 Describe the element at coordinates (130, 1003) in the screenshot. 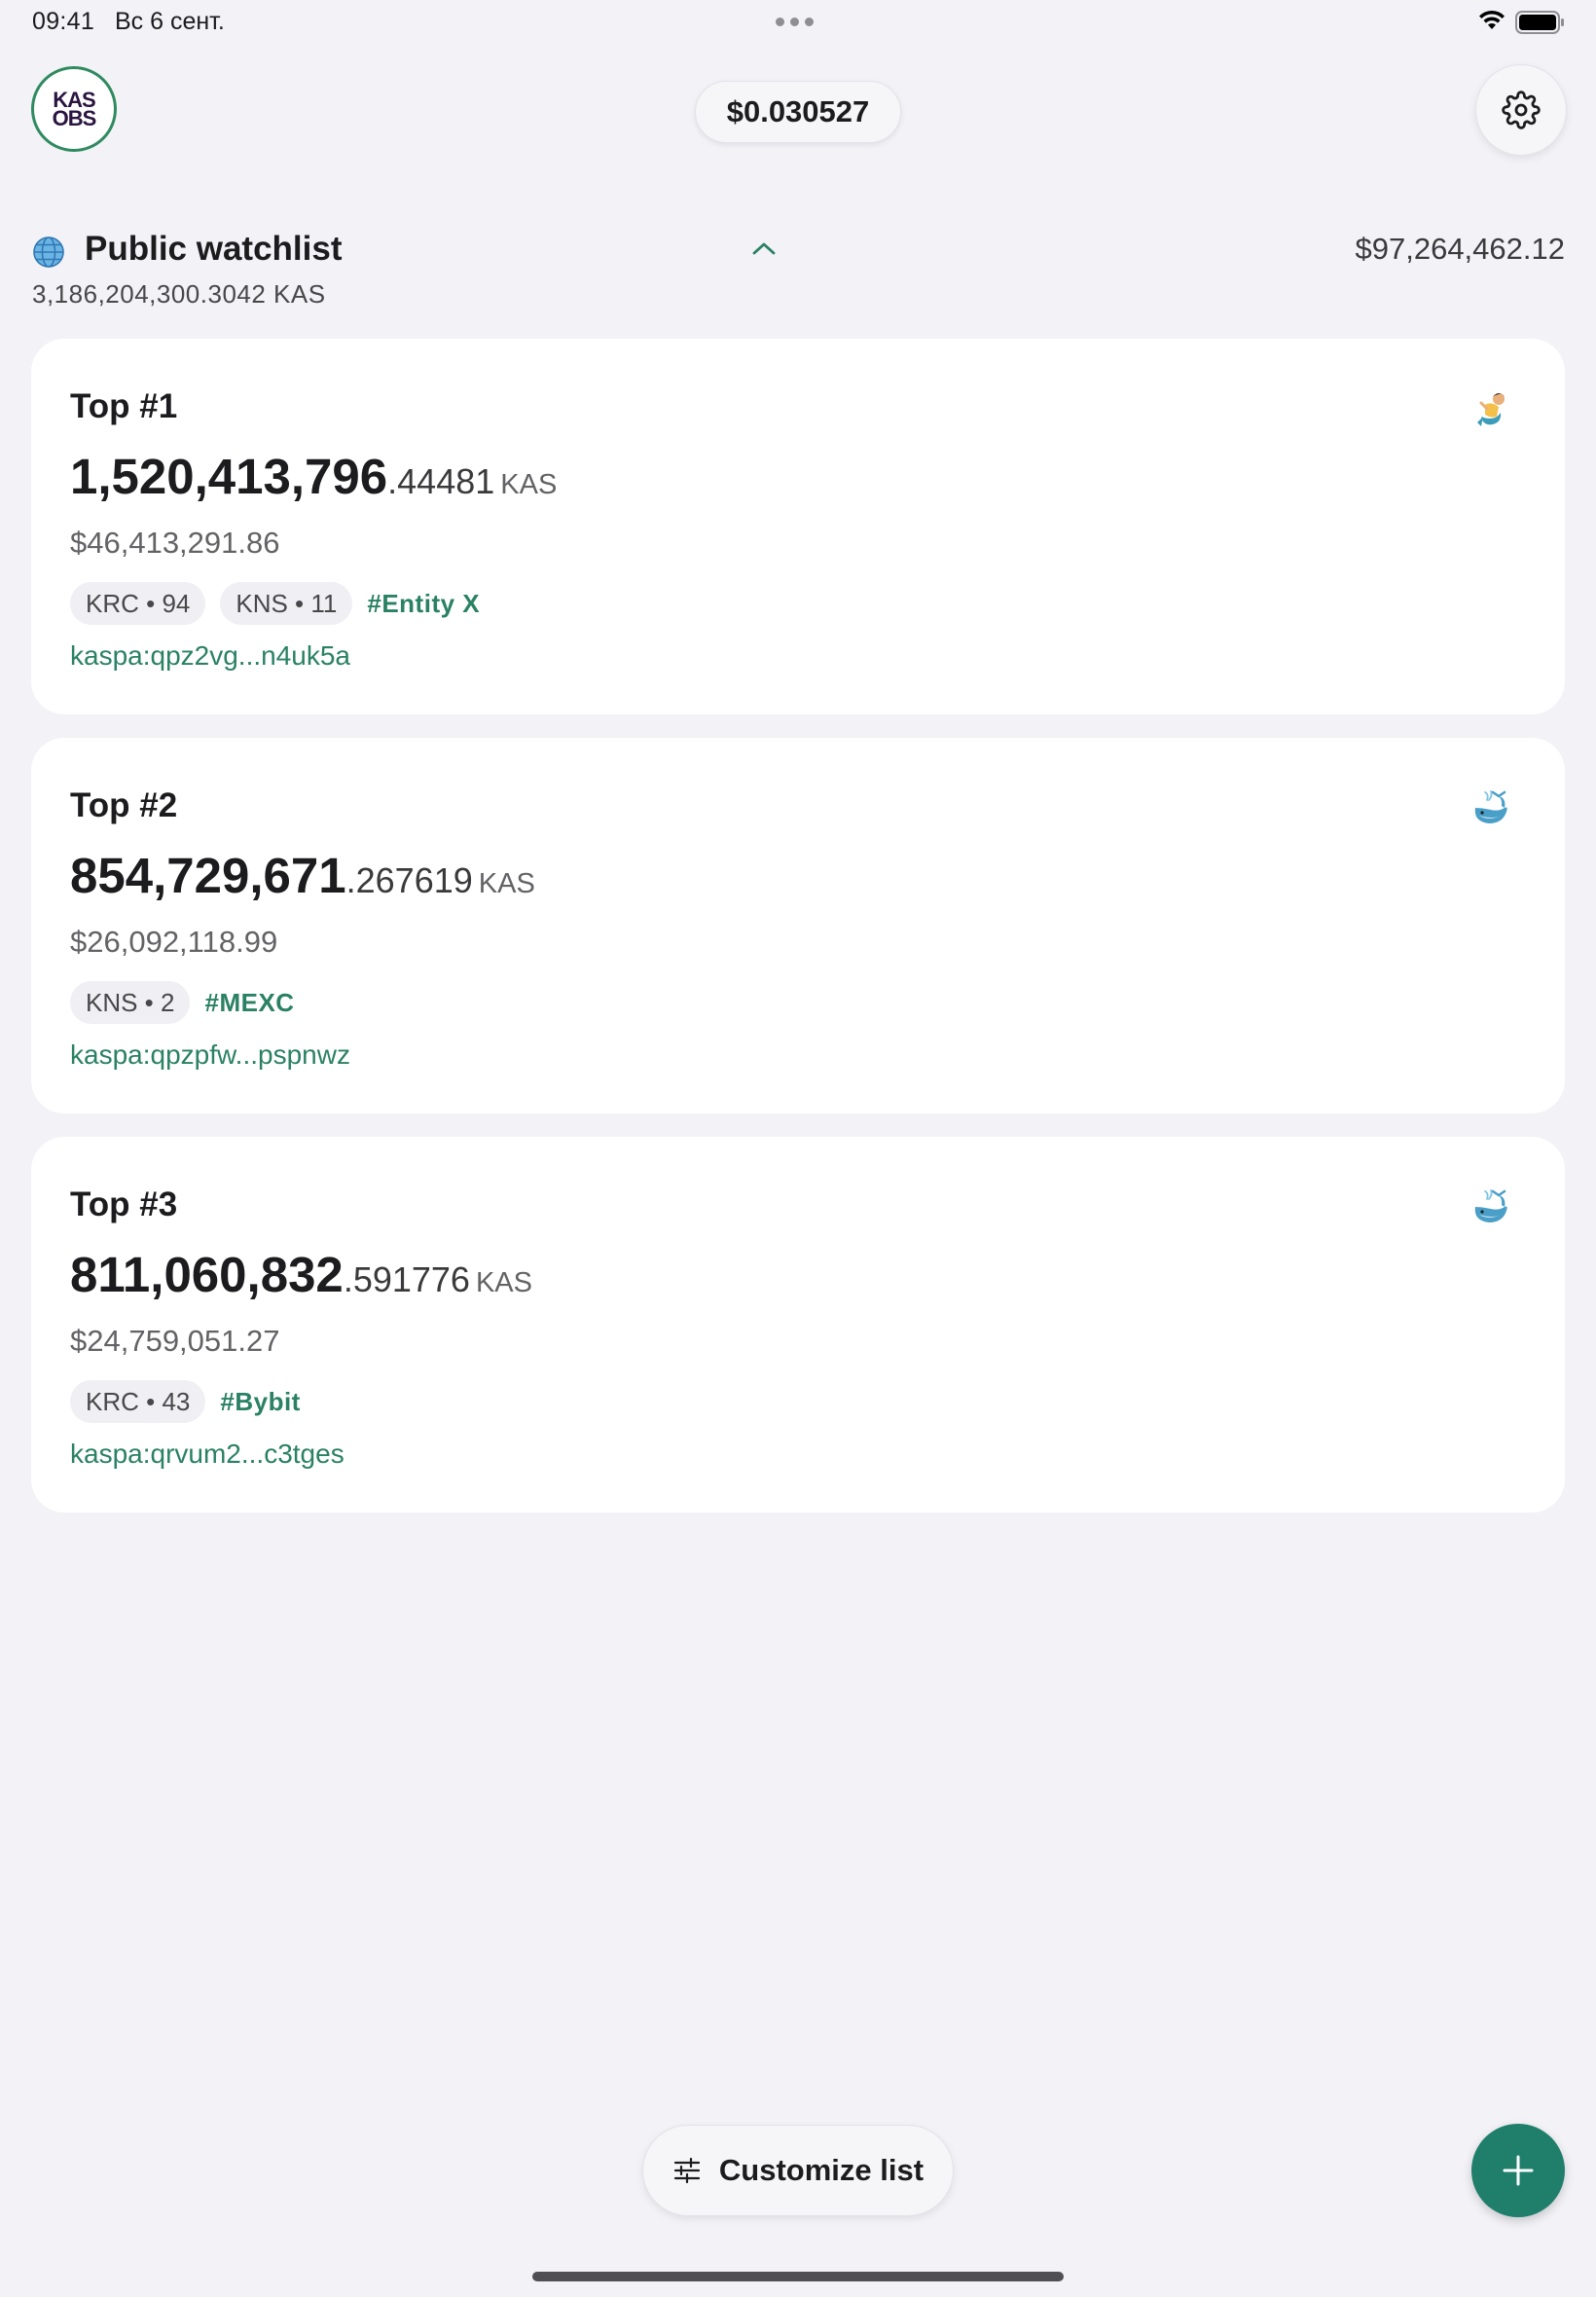

I see `kns-tag: KNS • 2` at that location.